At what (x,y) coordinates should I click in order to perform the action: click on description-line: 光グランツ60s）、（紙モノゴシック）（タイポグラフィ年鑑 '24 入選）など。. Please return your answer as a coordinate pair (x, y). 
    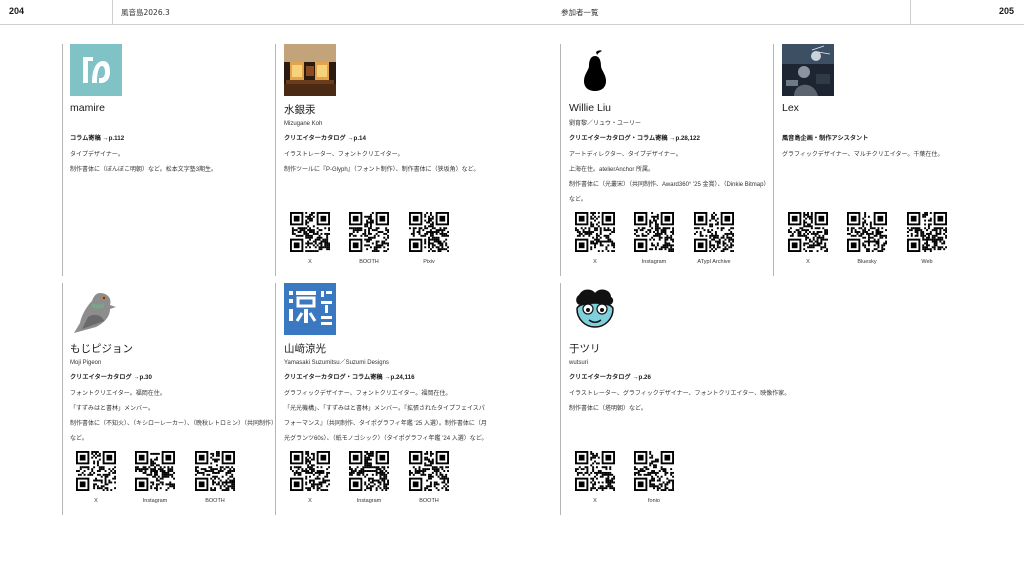
    Looking at the image, I should click on (386, 439).